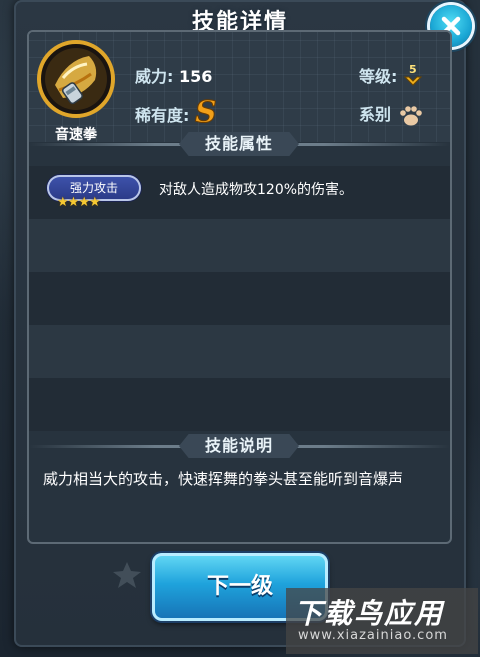  What do you see at coordinates (162, 115) in the screenshot?
I see `rarity-label: 稀有度:` at bounding box center [162, 115].